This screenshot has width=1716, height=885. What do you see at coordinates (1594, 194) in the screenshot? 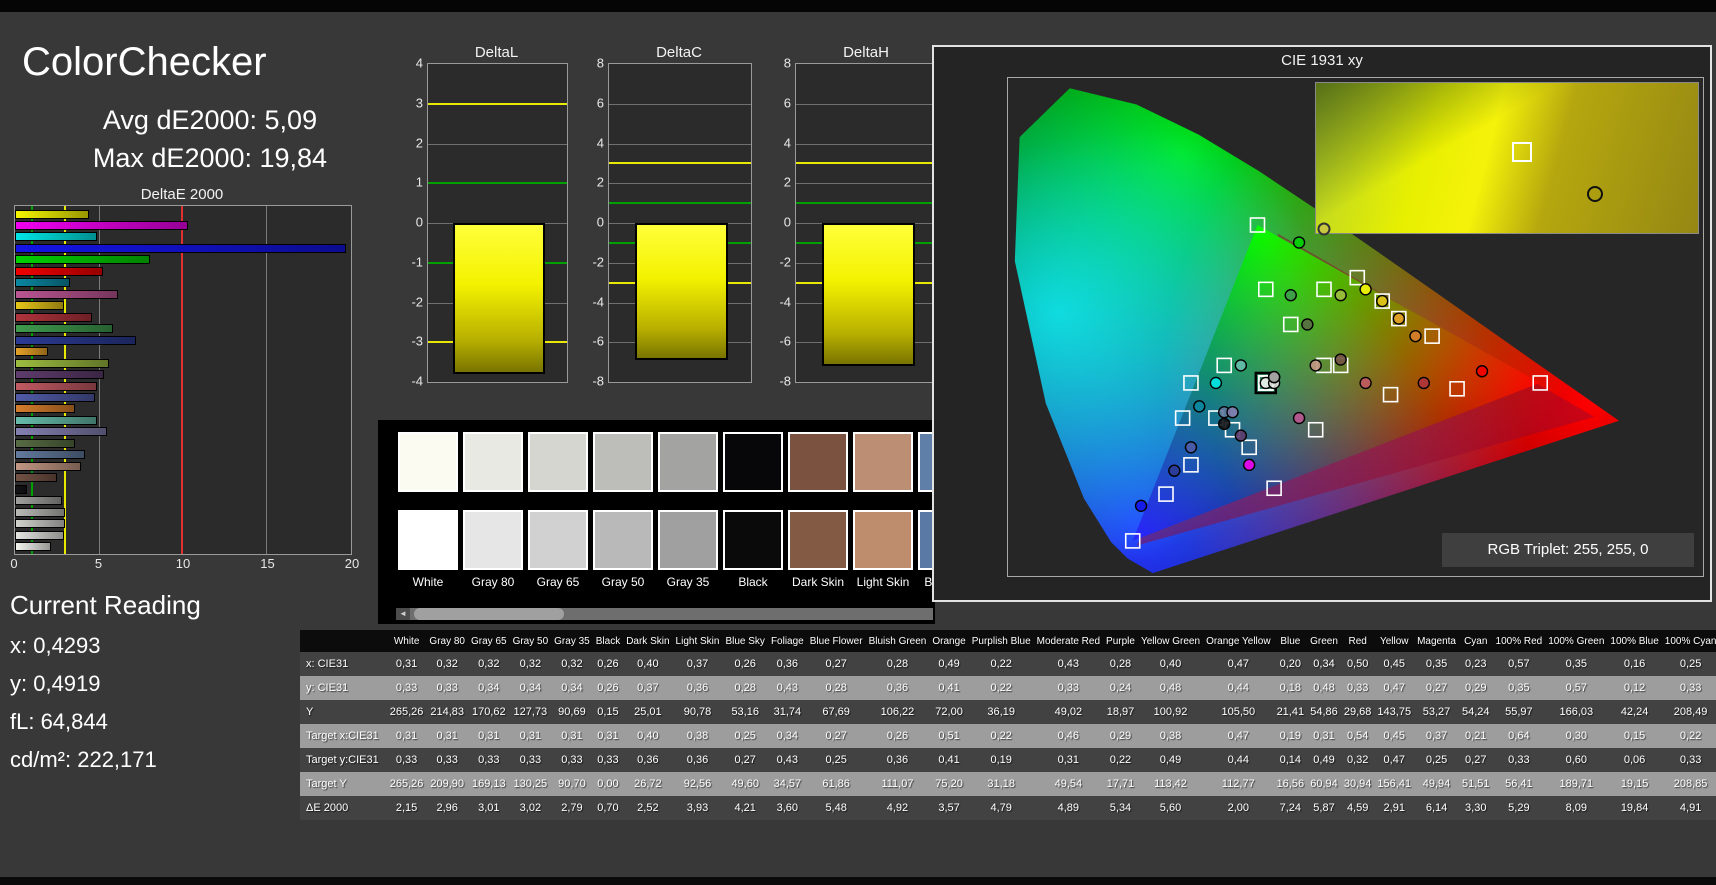
I see `inset-measured-marker` at bounding box center [1594, 194].